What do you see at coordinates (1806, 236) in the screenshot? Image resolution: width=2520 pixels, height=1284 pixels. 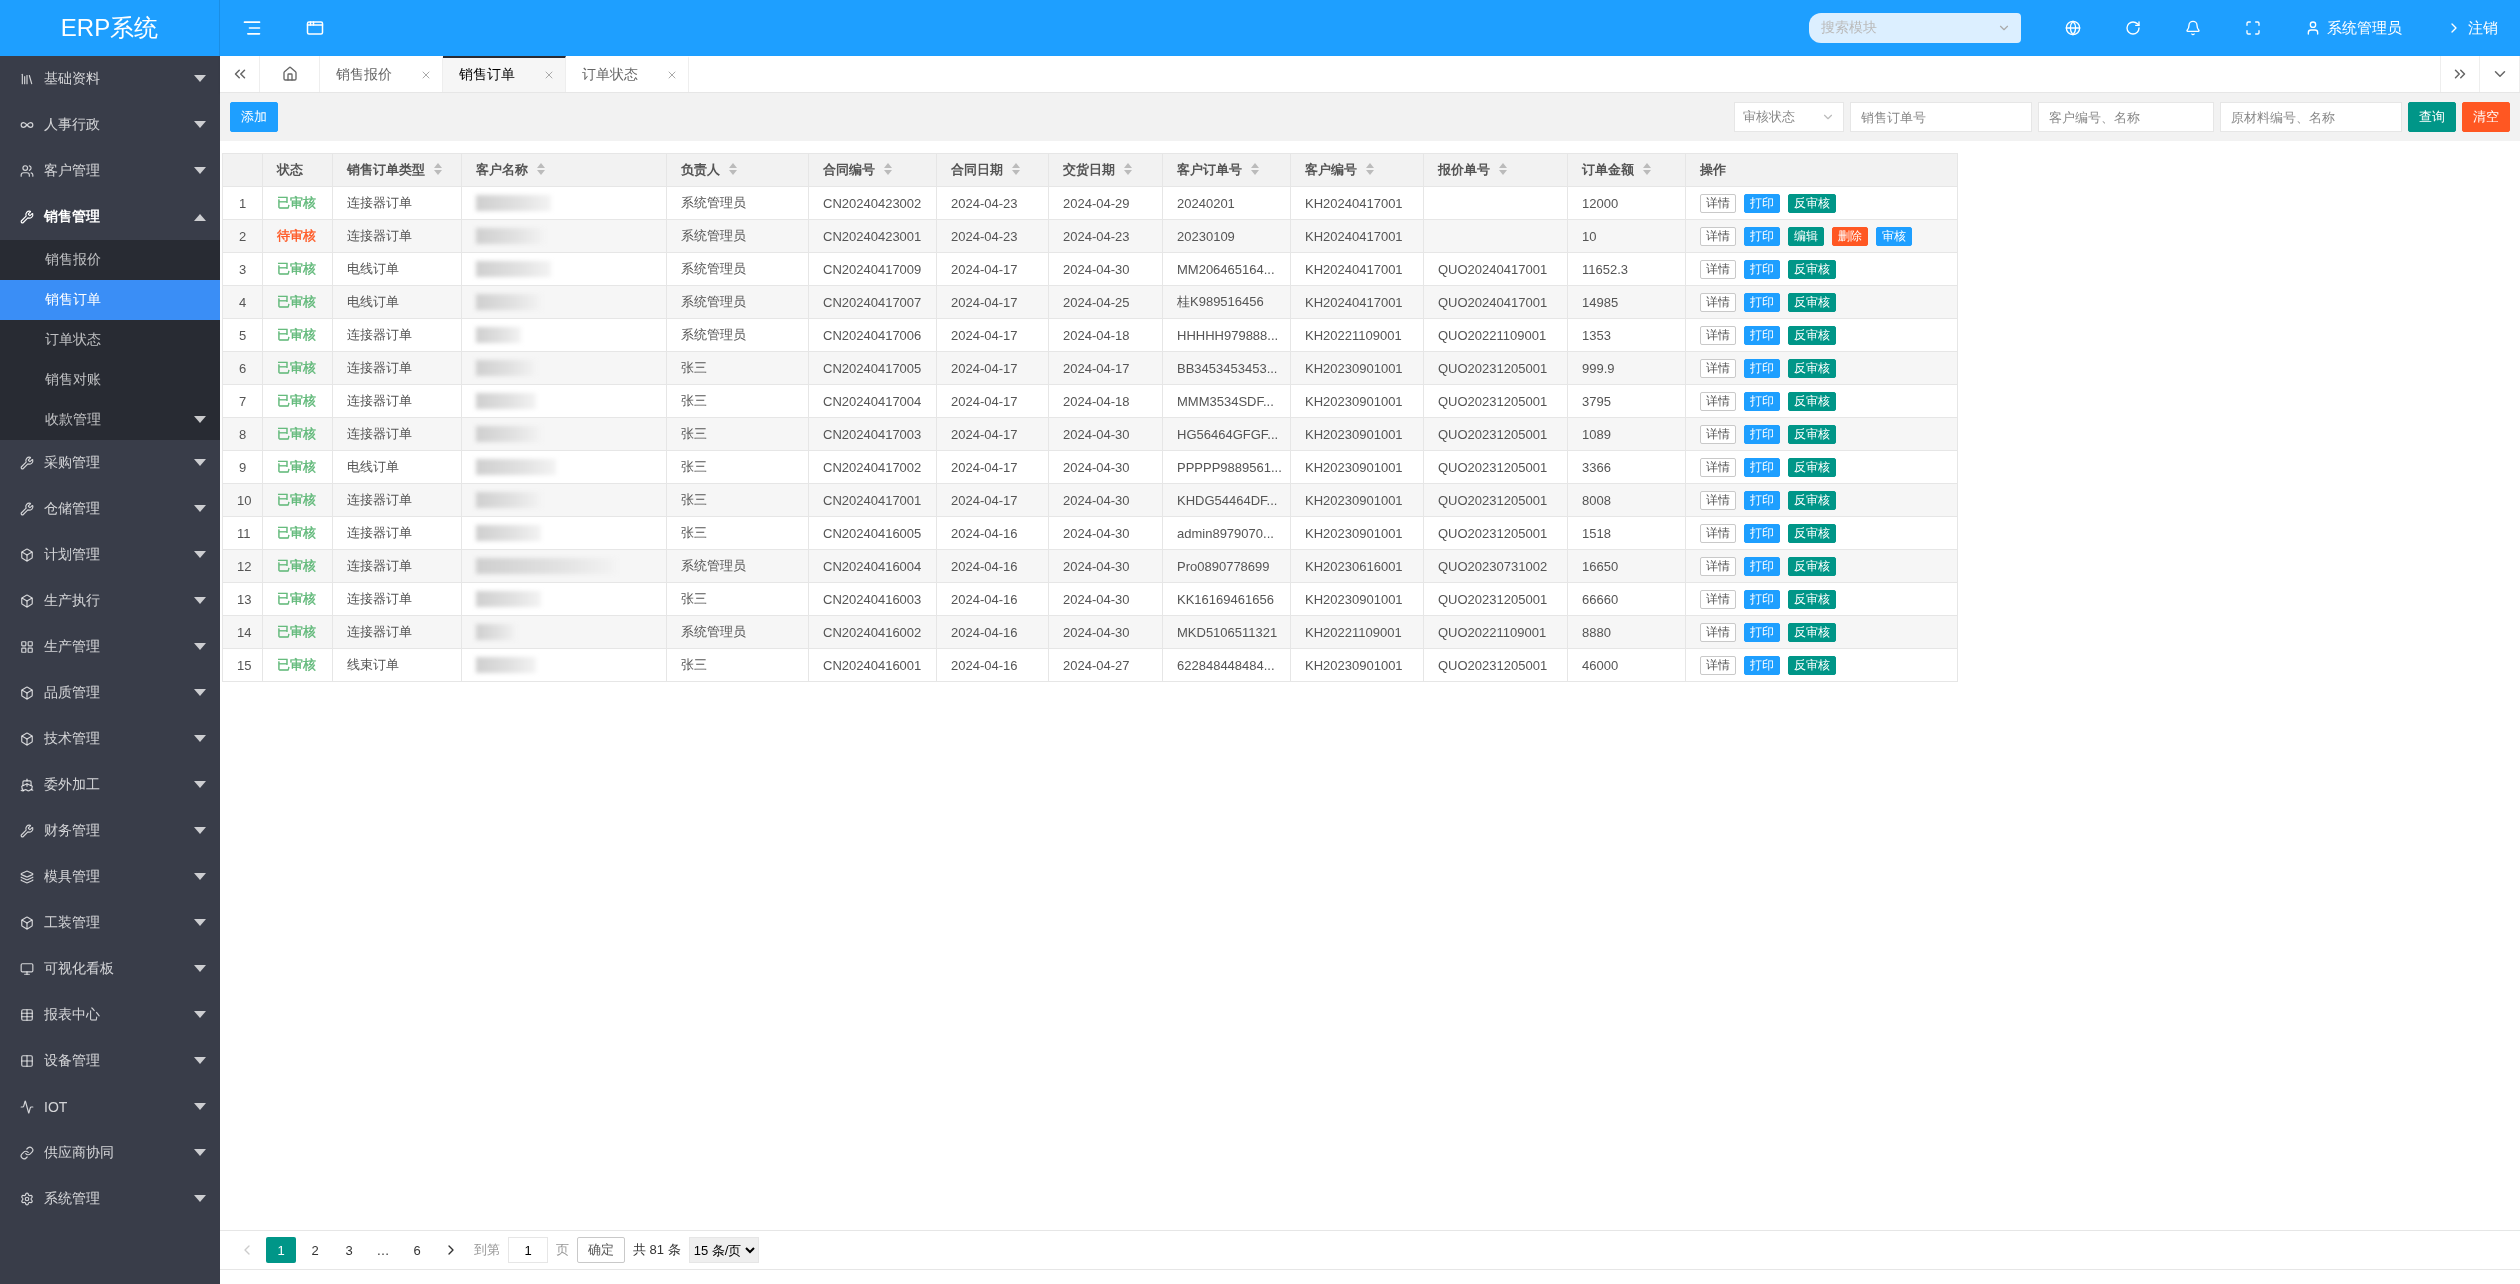 I see `edit-button: 编辑` at bounding box center [1806, 236].